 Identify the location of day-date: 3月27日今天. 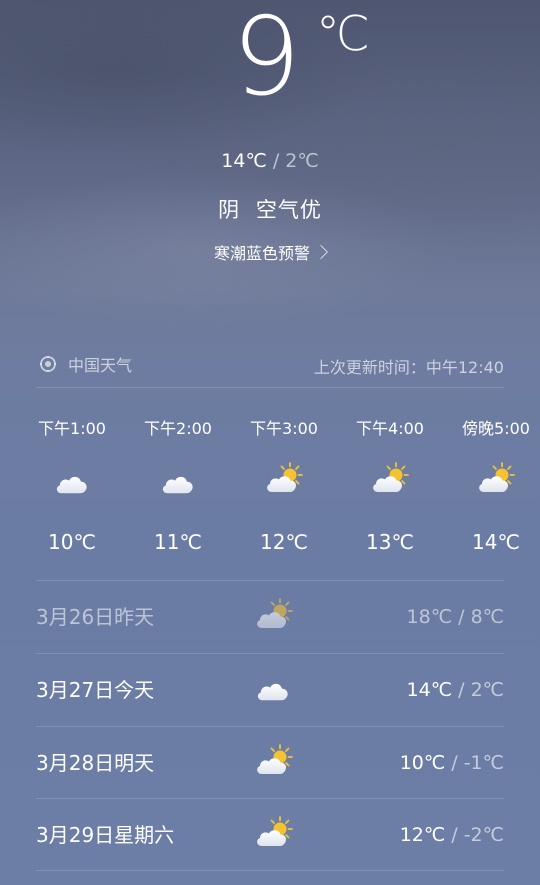
(95, 690).